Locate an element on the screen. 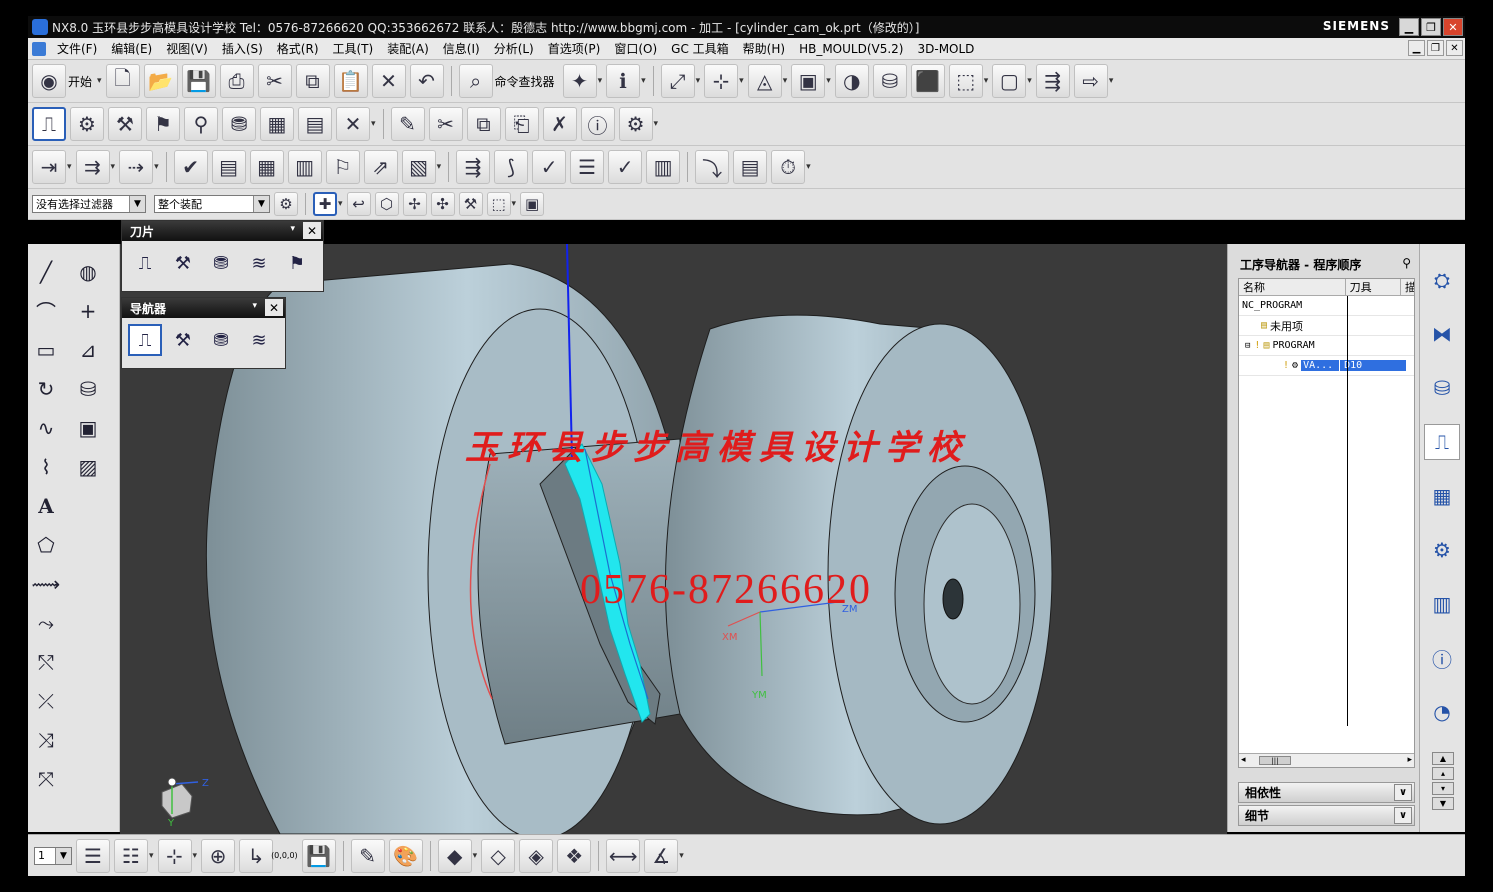  shop-doc-icon: ▦ is located at coordinates (266, 167).